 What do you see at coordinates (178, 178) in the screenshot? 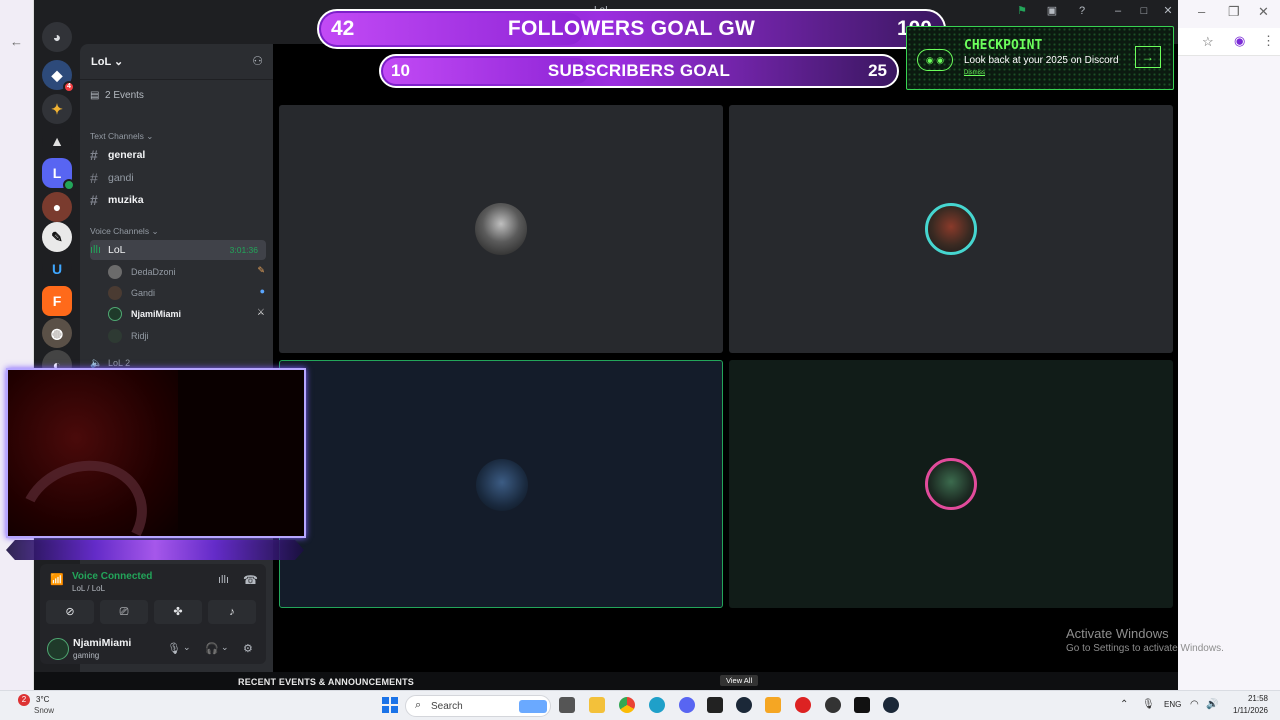
I see `channel-gandi: # gandi` at bounding box center [178, 178].